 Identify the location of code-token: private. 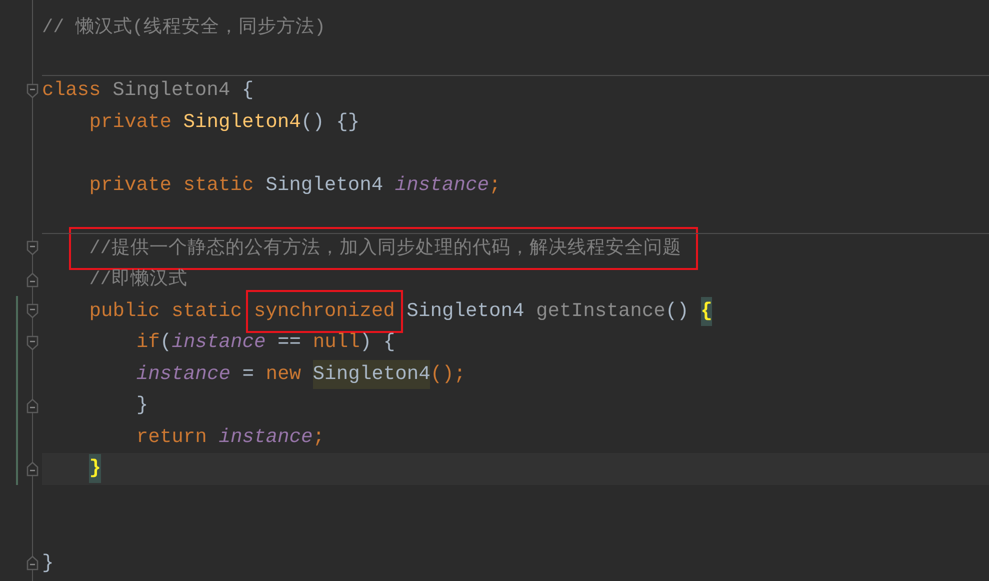
(130, 122).